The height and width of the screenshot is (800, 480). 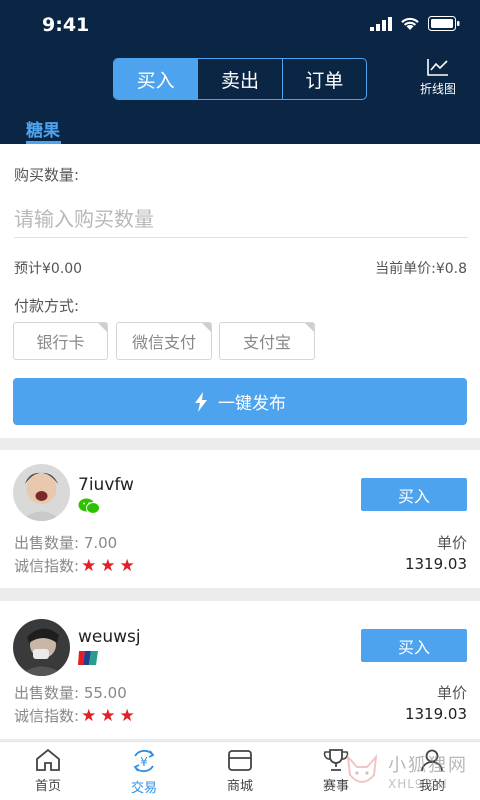 I want to click on wifi-icon, so click(x=410, y=23).